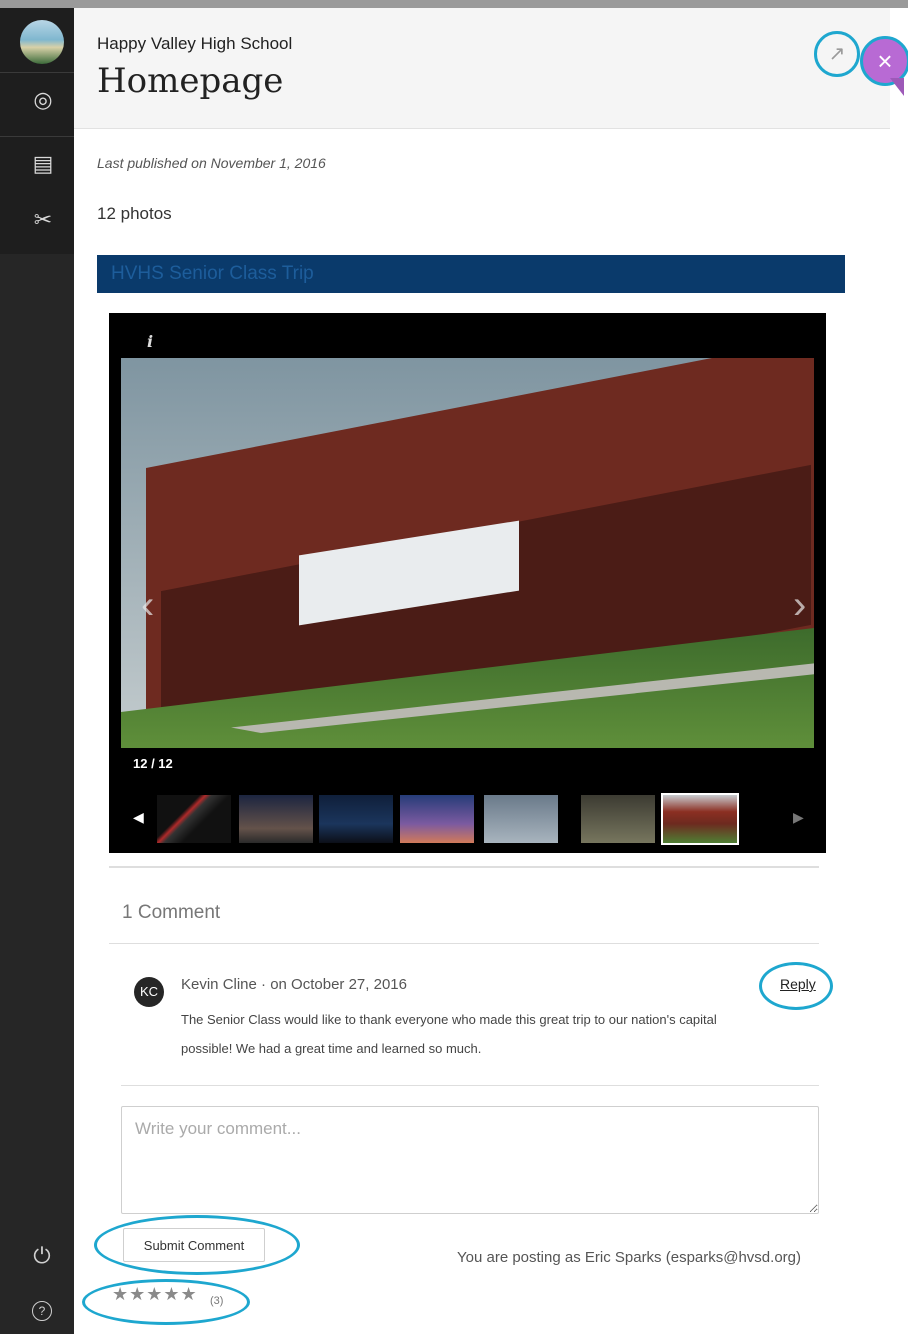  What do you see at coordinates (470, 1160) in the screenshot?
I see `comment-input` at bounding box center [470, 1160].